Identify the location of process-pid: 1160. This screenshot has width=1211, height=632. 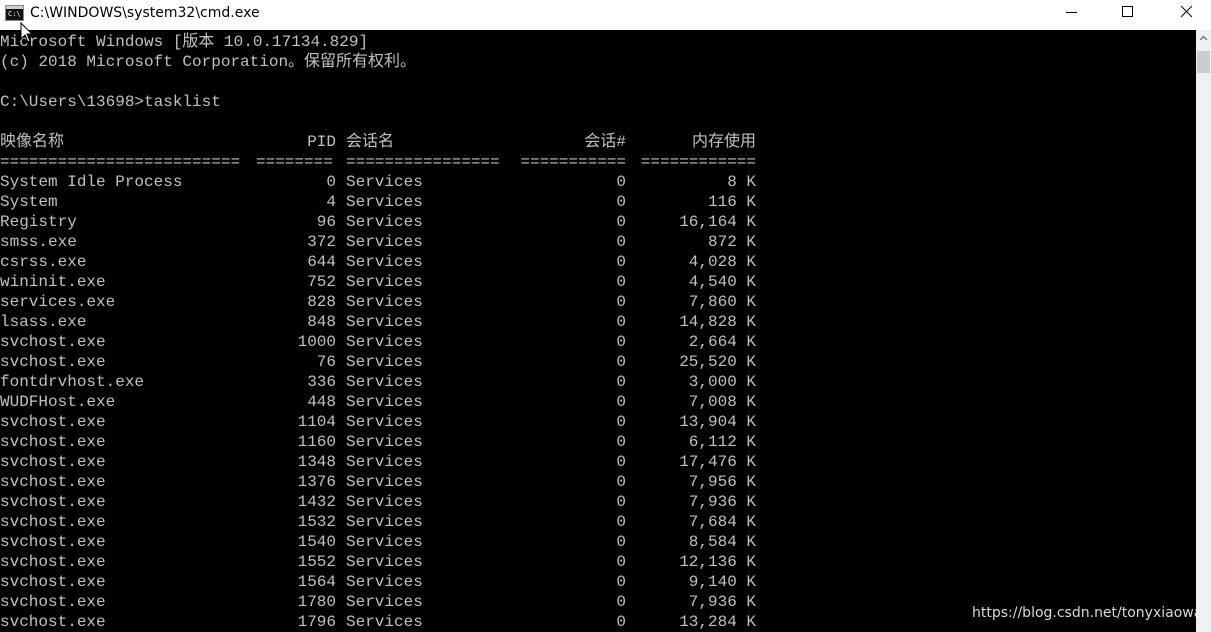
(316, 442).